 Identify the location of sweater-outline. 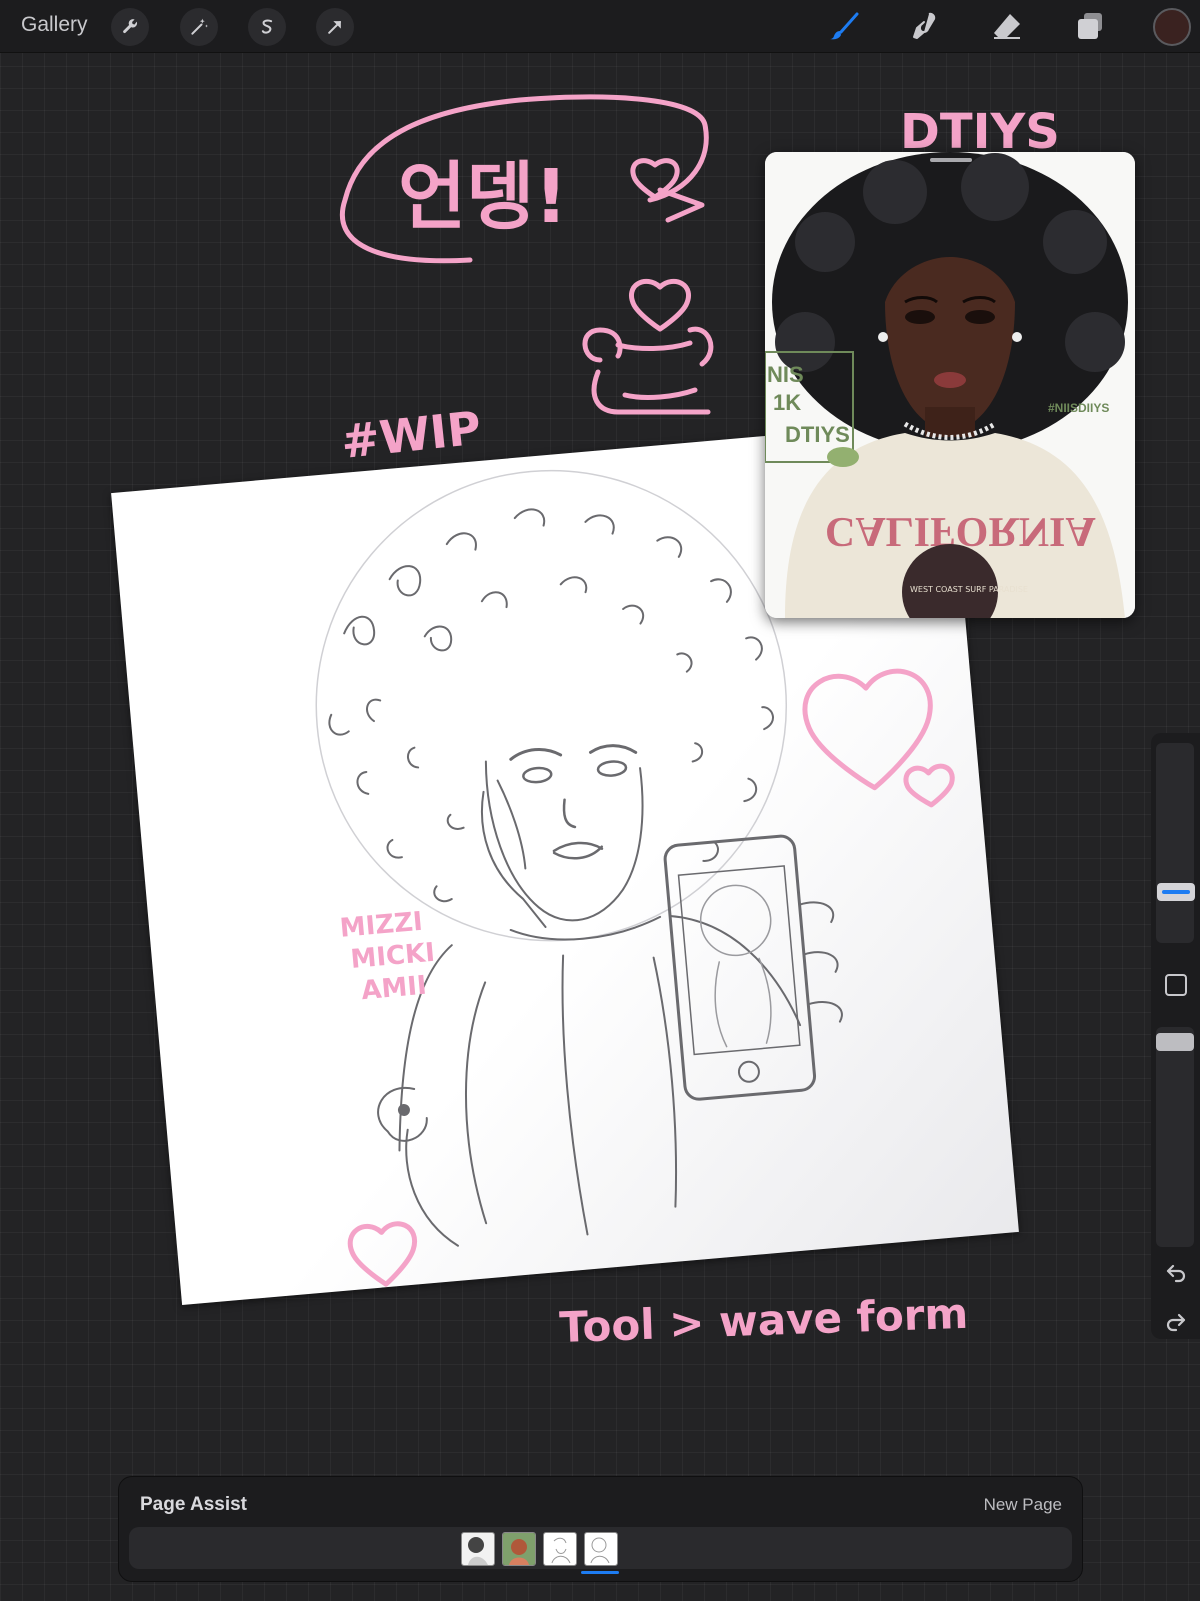
(600, 1033).